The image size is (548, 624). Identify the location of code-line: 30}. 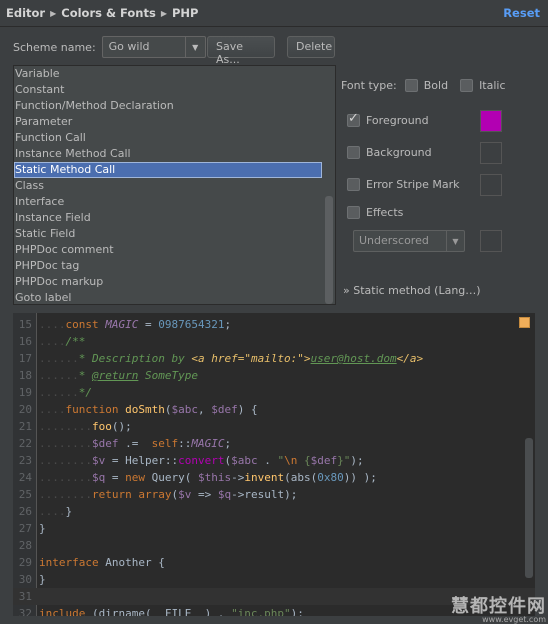
(274, 579).